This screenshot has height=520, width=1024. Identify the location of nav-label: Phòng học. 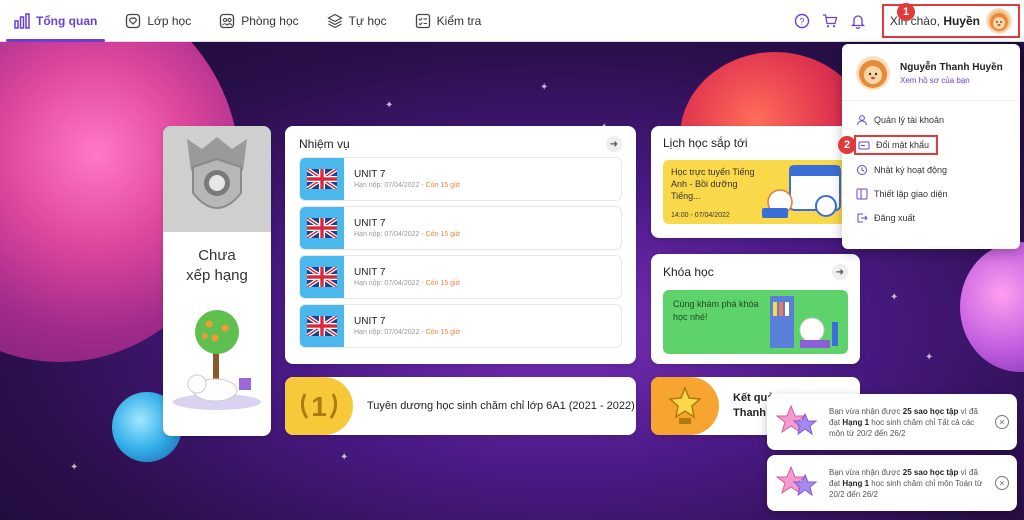
(270, 20).